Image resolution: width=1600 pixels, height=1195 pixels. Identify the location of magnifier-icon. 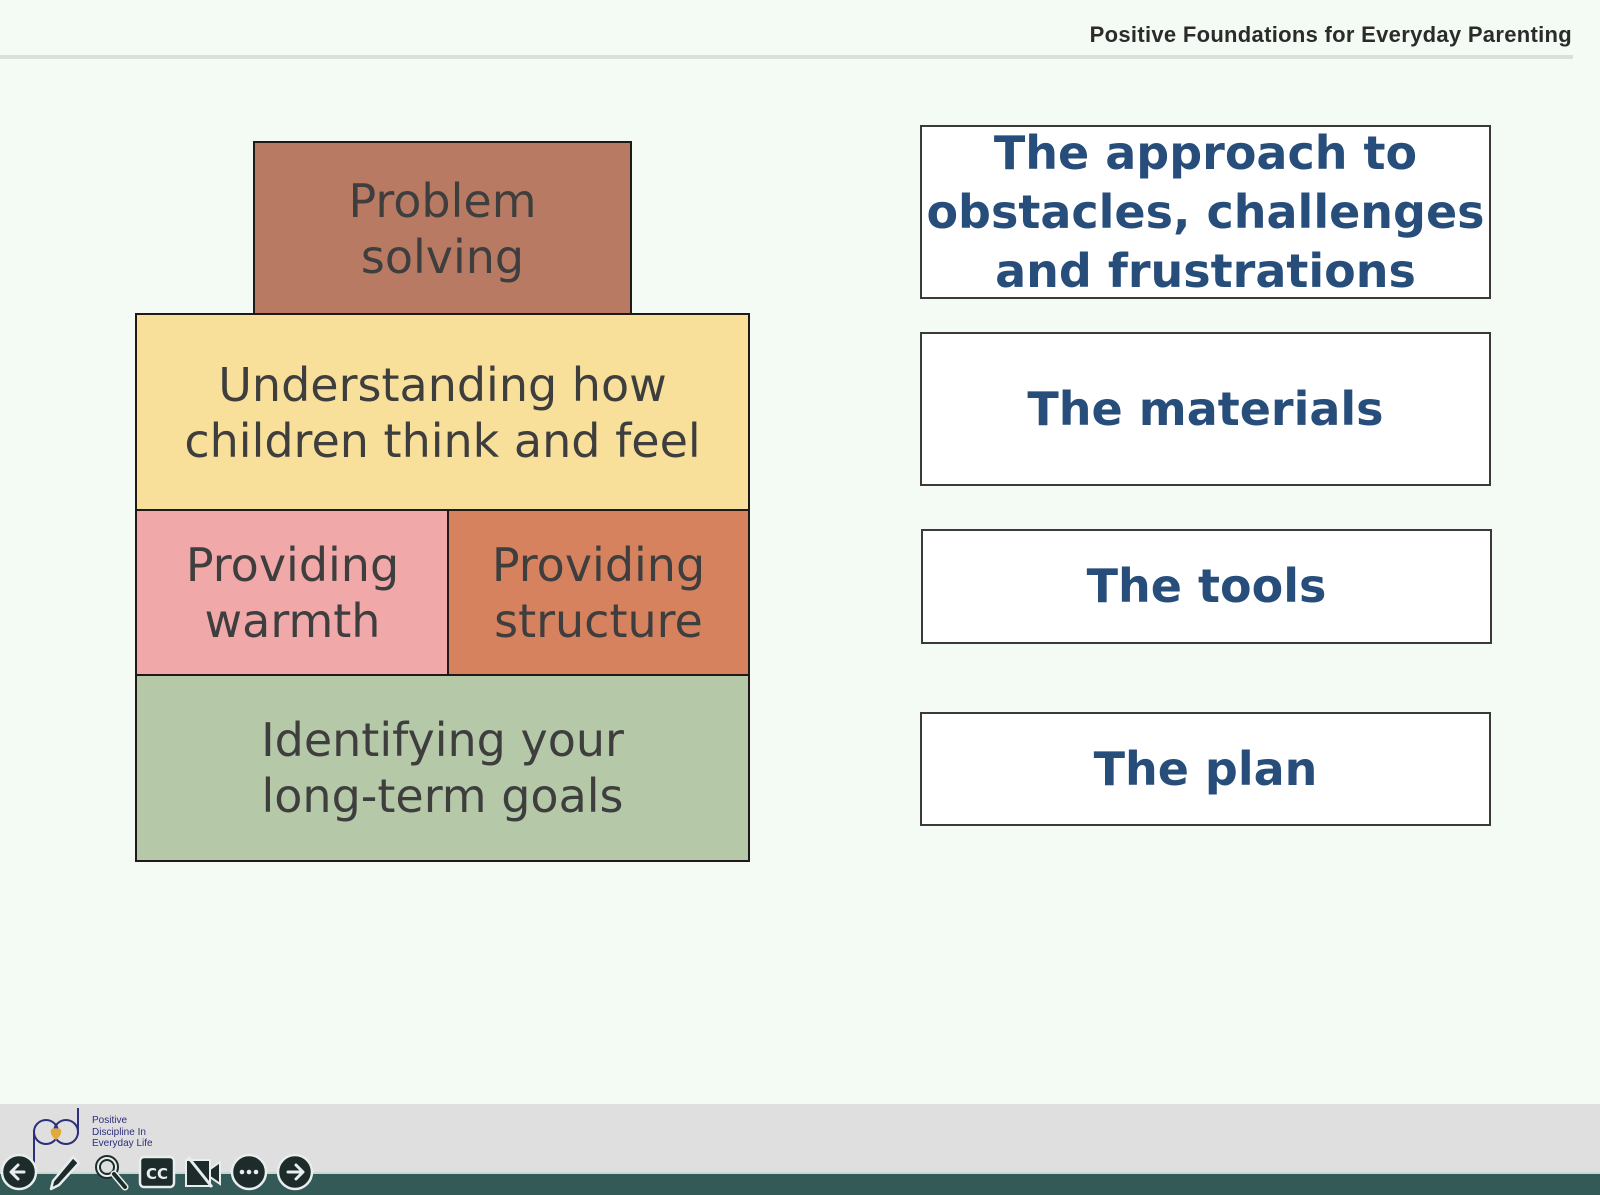
(112, 1173).